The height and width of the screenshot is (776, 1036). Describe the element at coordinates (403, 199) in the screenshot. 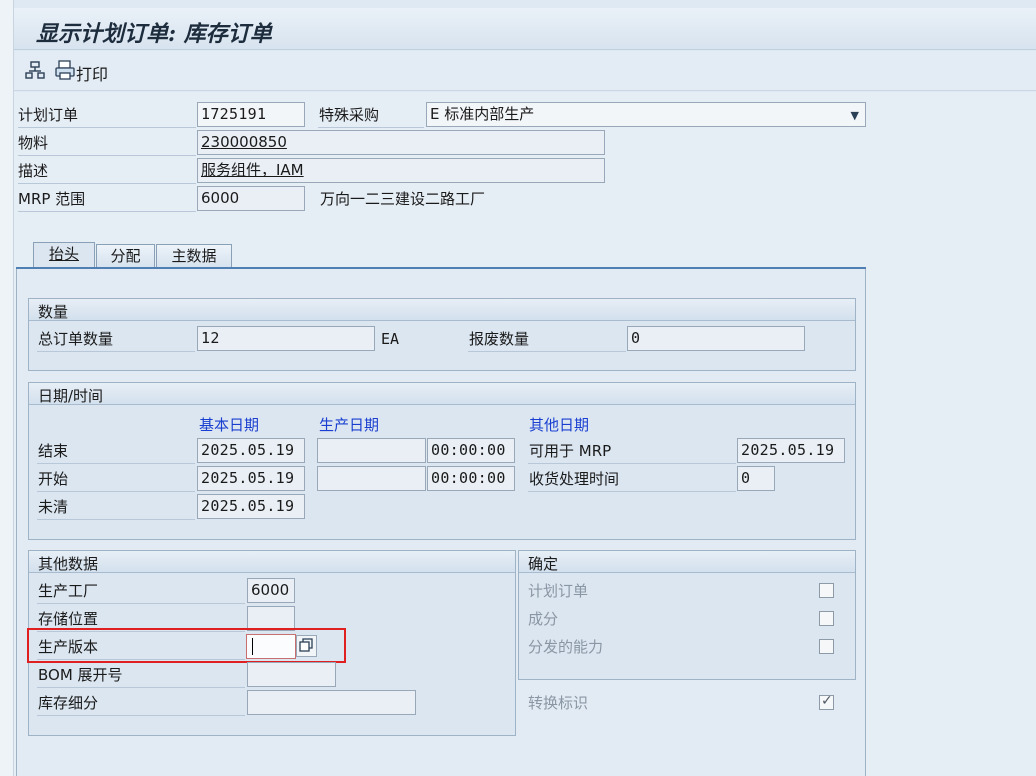

I see `mrp-area-text: 万向一二三建设二路工厂` at that location.